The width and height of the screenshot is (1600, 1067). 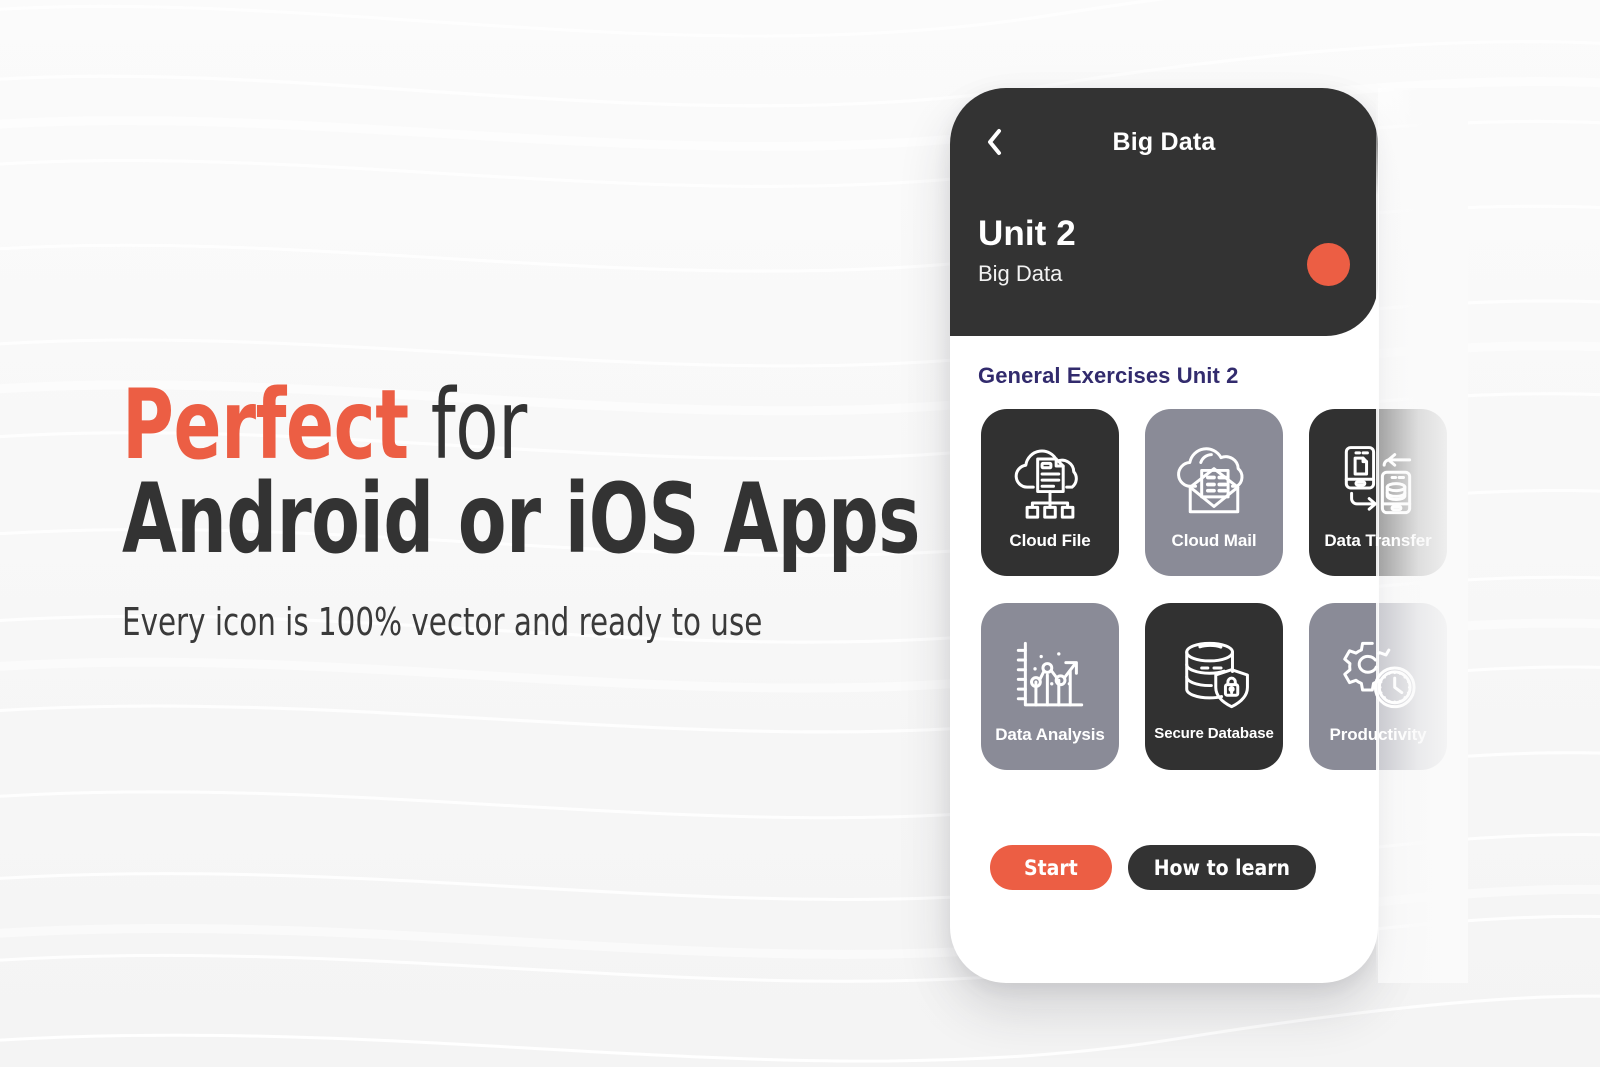 What do you see at coordinates (1164, 142) in the screenshot?
I see `navigation-bar: Big Data` at bounding box center [1164, 142].